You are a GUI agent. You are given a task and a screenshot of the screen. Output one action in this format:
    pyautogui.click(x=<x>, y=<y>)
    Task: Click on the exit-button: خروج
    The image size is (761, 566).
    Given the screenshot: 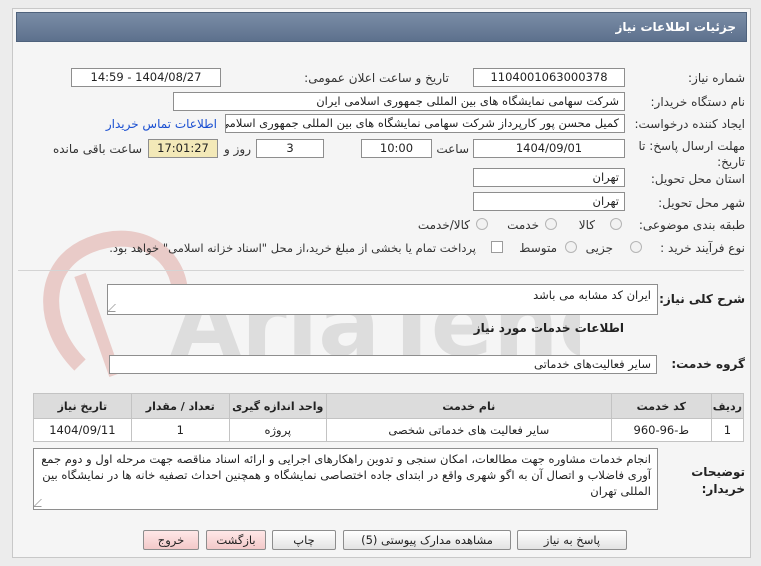 What is the action you would take?
    pyautogui.click(x=171, y=540)
    